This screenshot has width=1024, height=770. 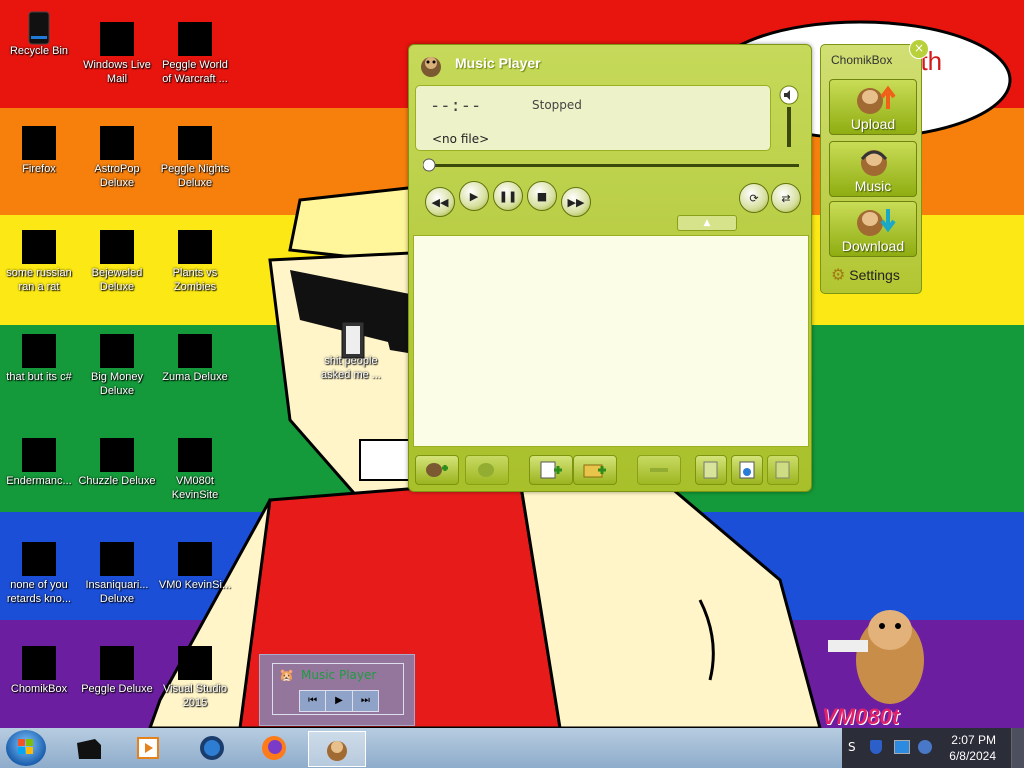 What do you see at coordinates (437, 470) in the screenshot?
I see `add-hamster-button` at bounding box center [437, 470].